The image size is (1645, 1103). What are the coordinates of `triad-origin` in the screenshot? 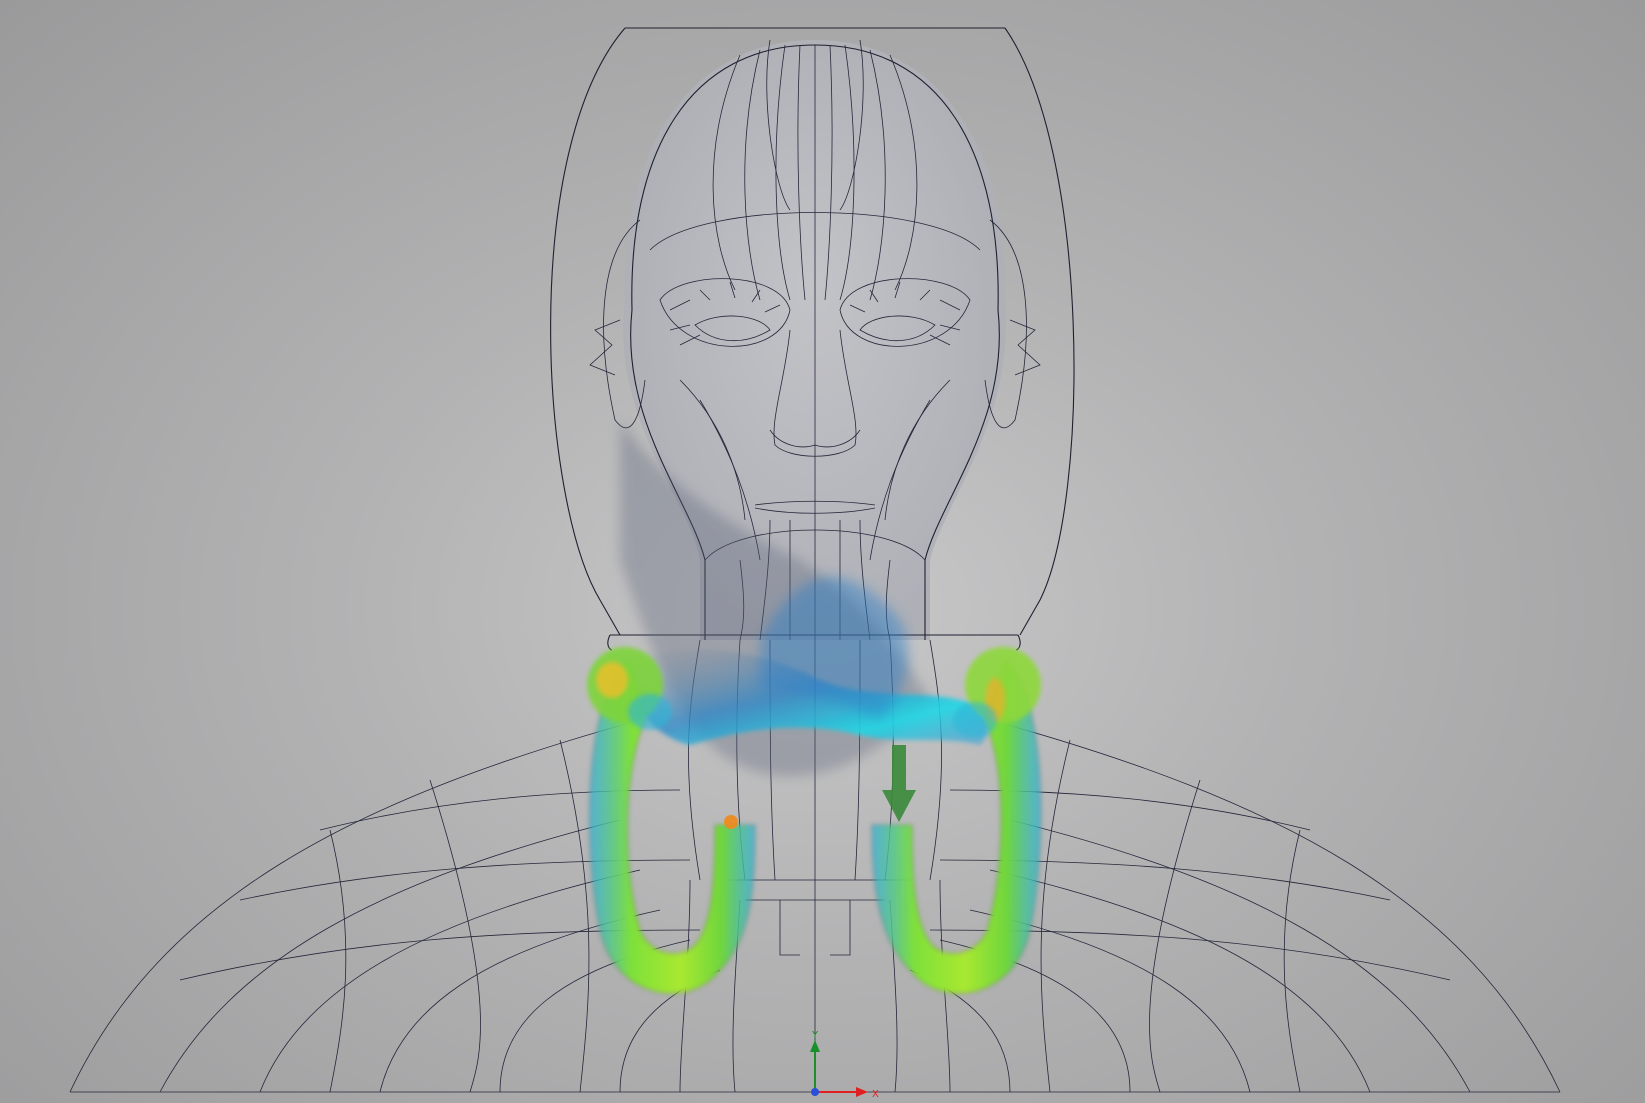 It's located at (815, 1092).